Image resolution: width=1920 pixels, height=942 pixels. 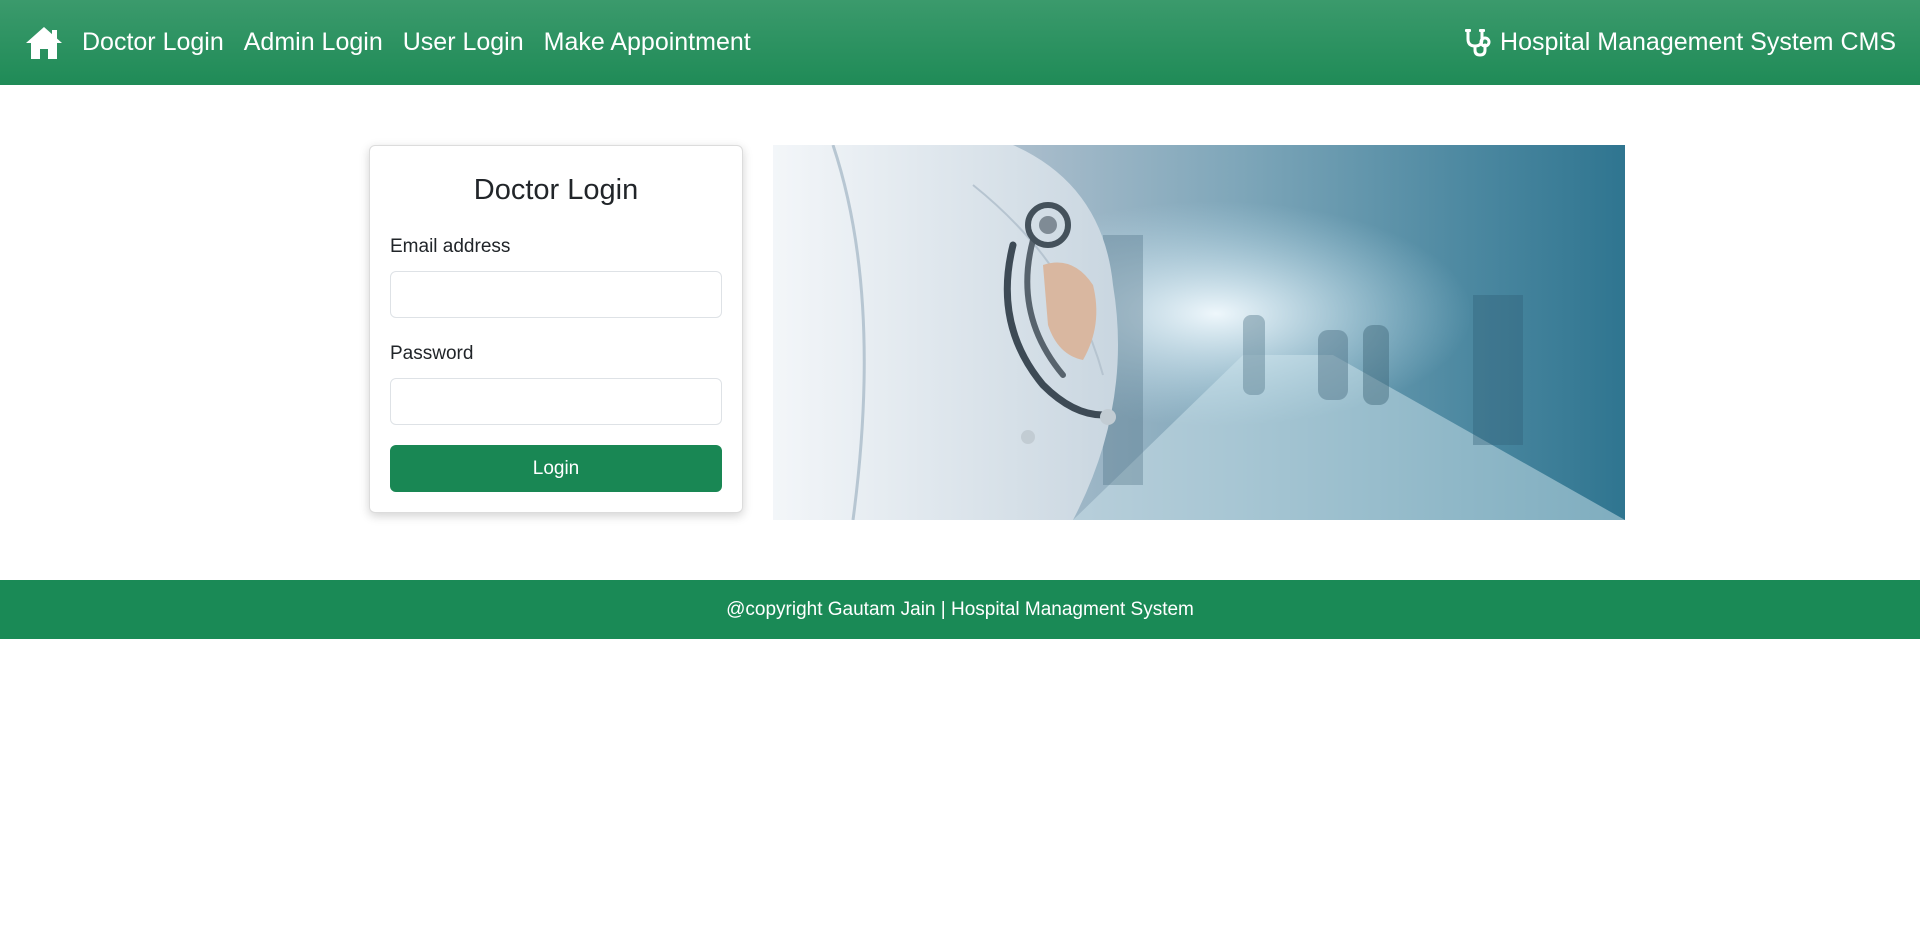 What do you see at coordinates (1698, 42) in the screenshot?
I see `brand-label: Hospital Management System CMS` at bounding box center [1698, 42].